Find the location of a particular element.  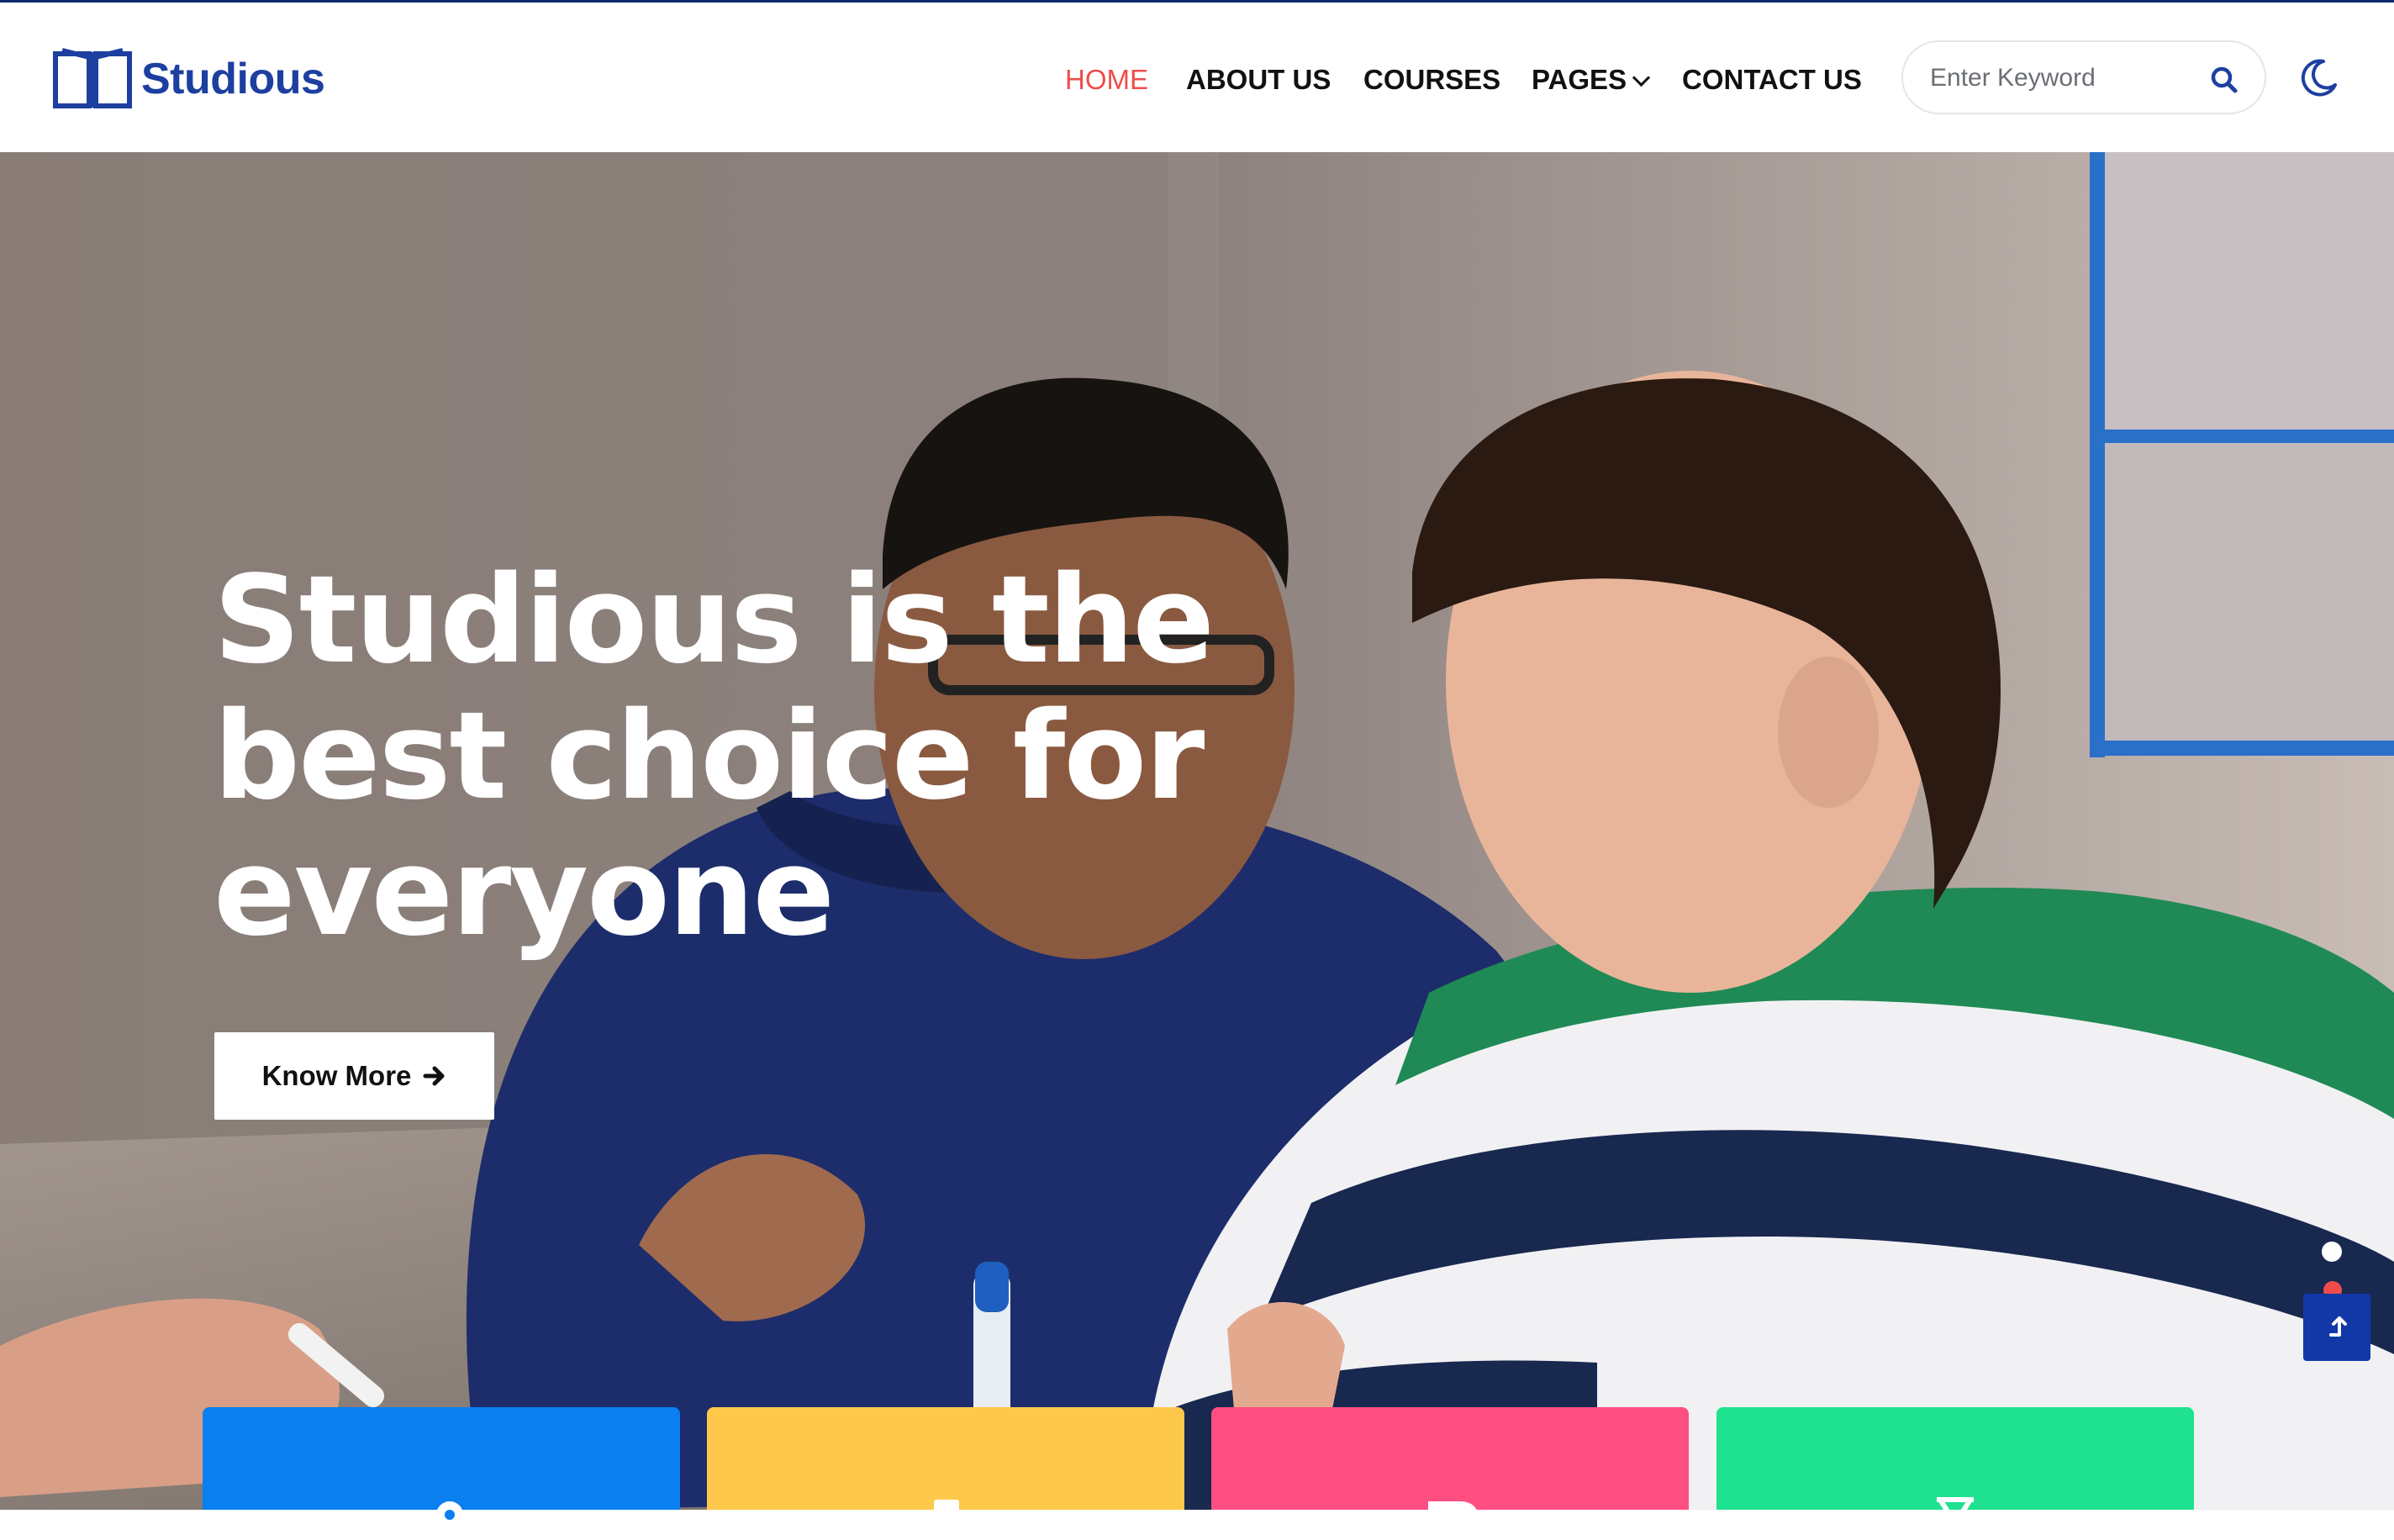

slider-dot-active is located at coordinates (2332, 1252).